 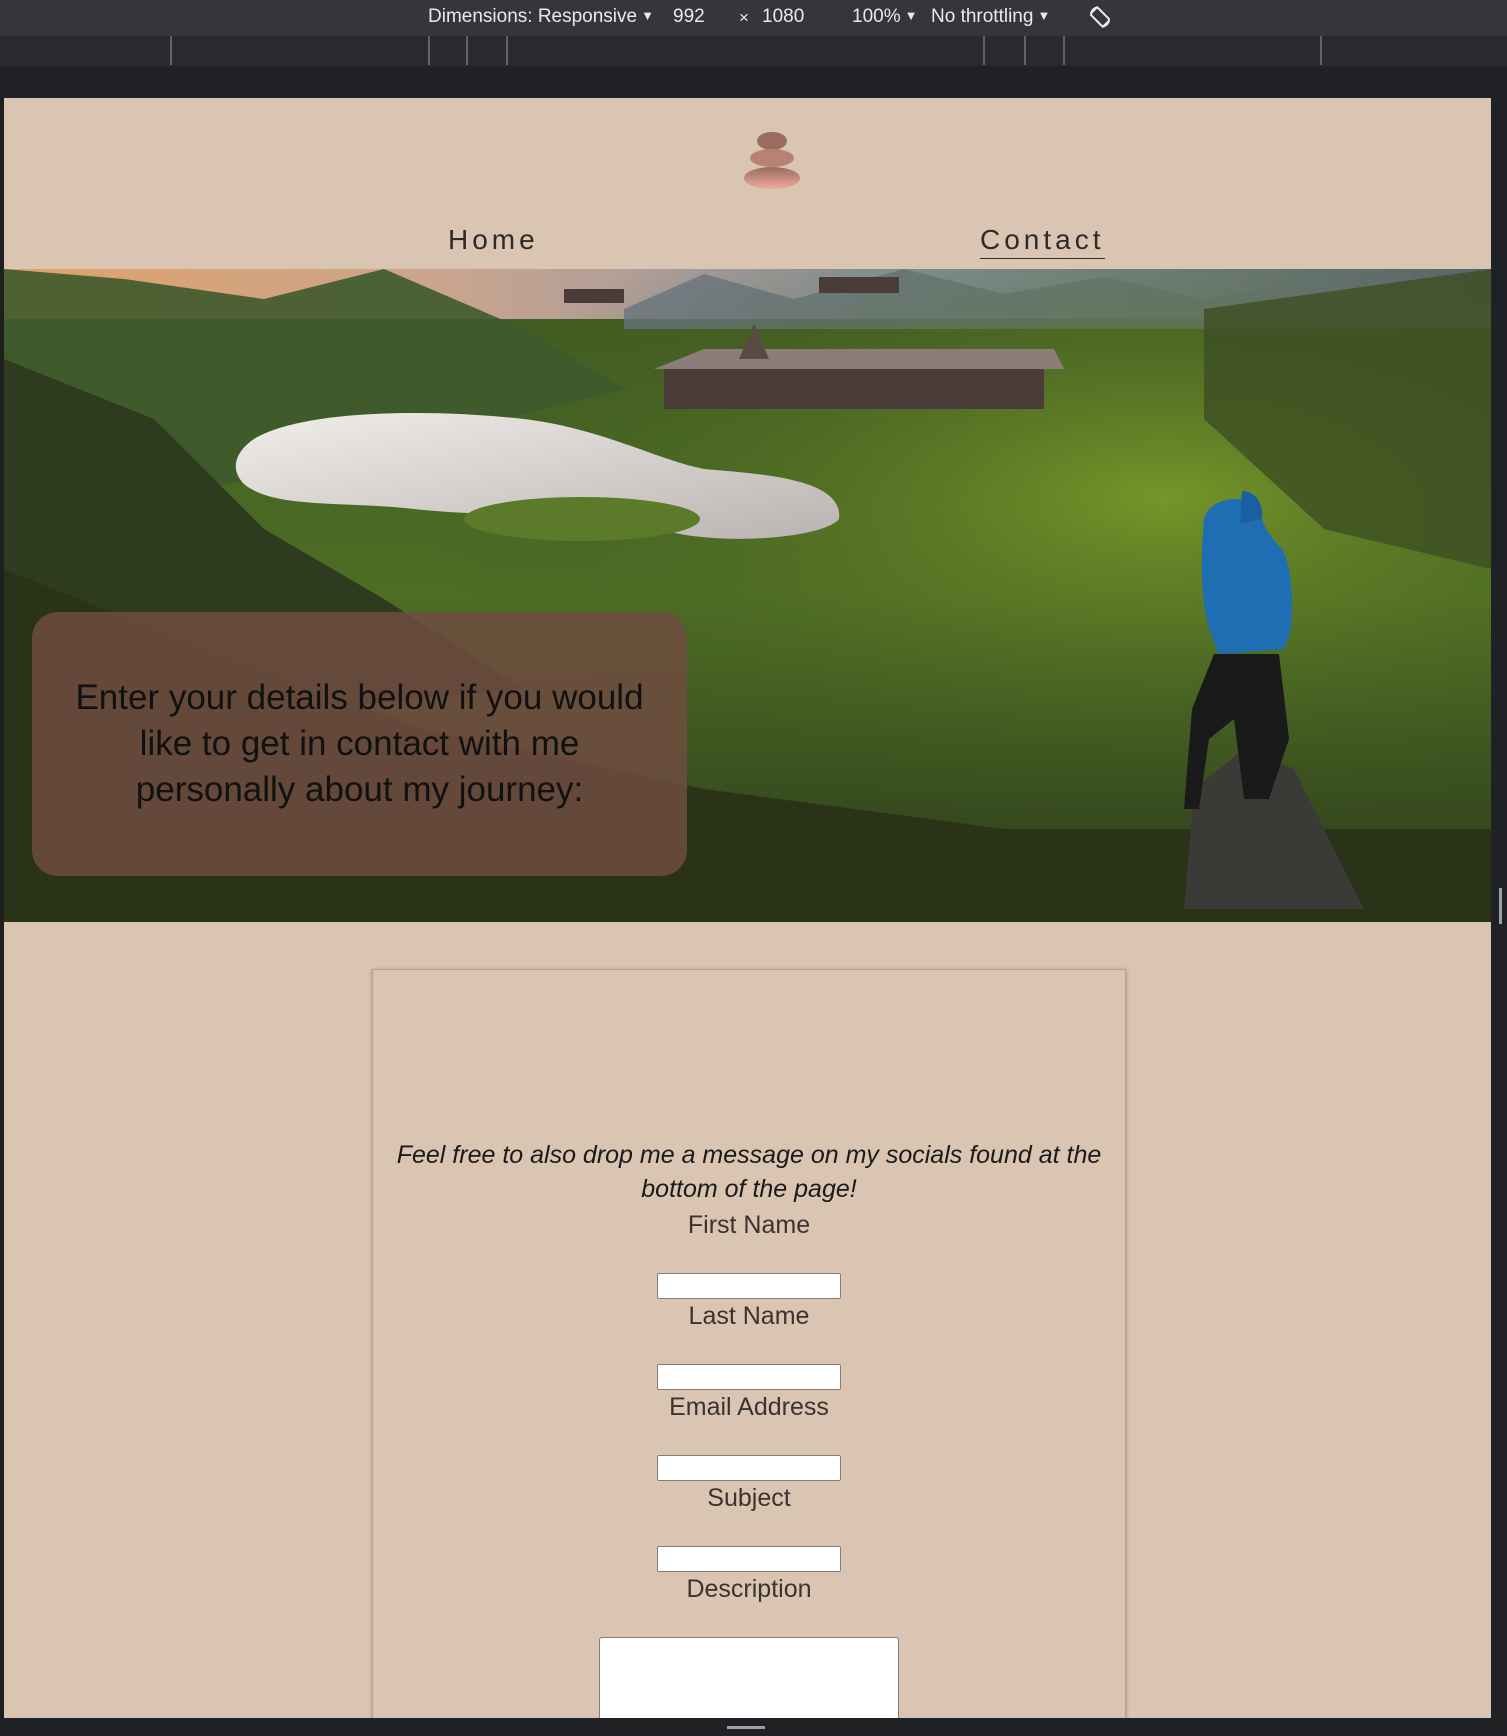 What do you see at coordinates (1499, 908) in the screenshot?
I see `viewport-resize-handle-right` at bounding box center [1499, 908].